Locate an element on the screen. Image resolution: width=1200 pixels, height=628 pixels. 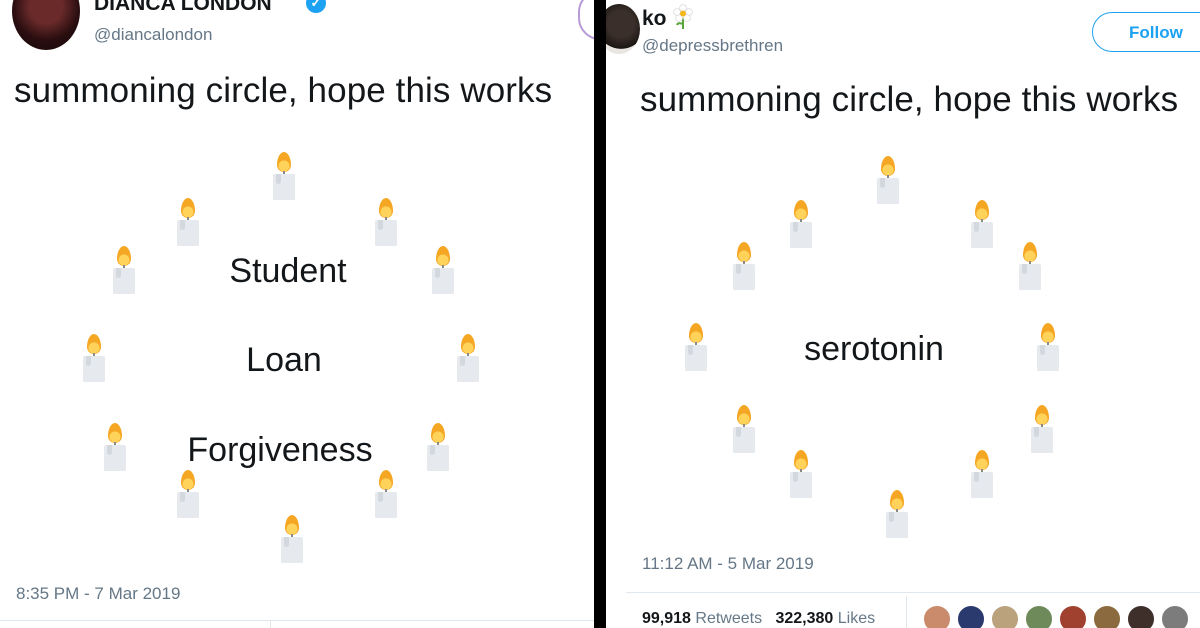
left-timestamp: 8:35 PM - 7 Mar 2019 is located at coordinates (98, 594).